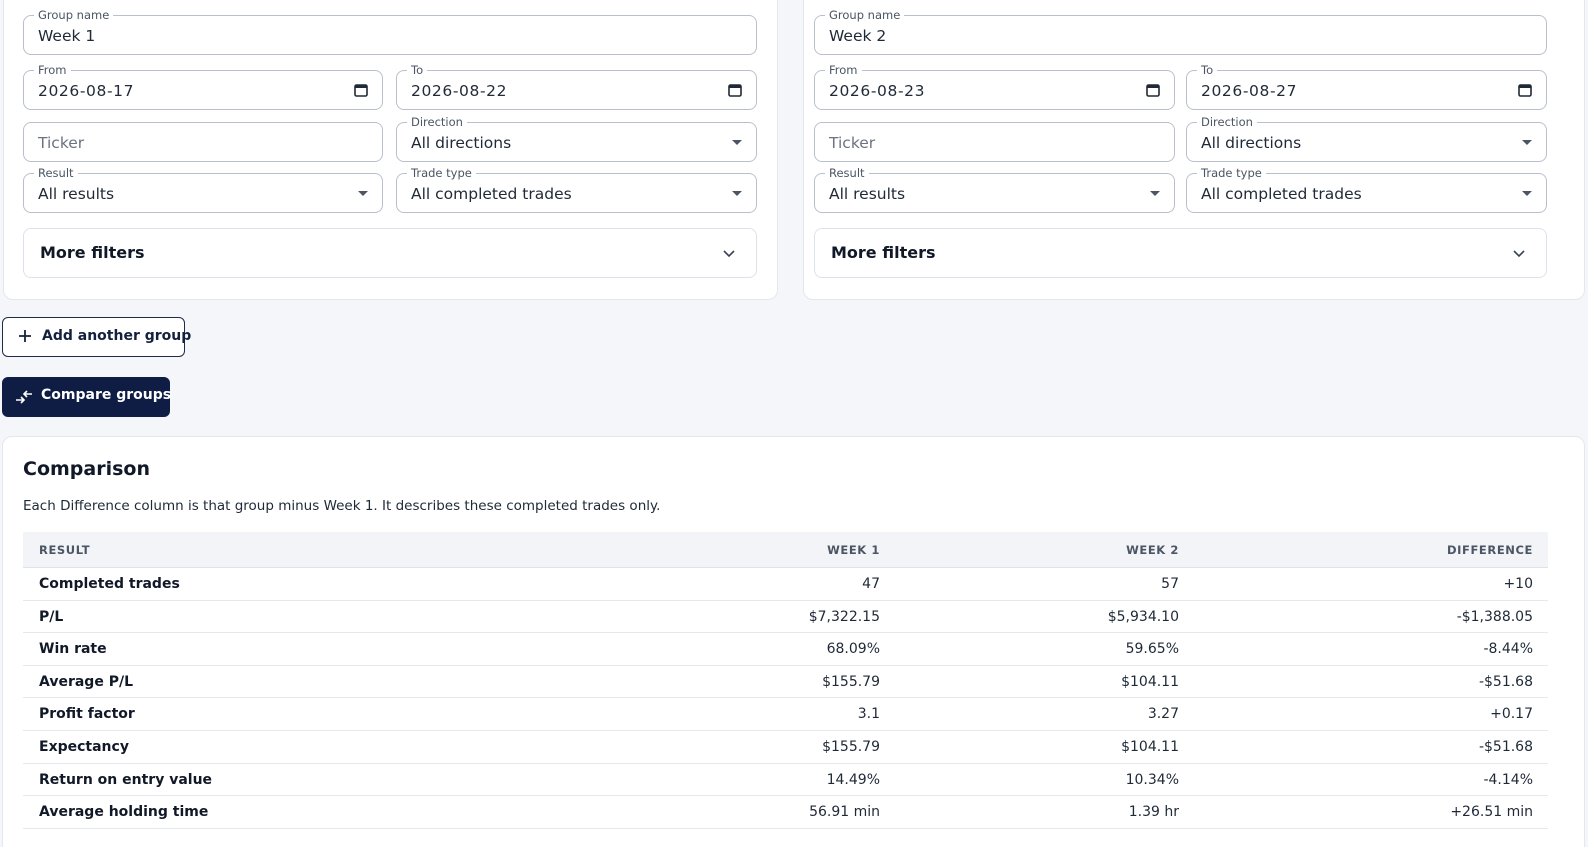  I want to click on comparison-title: Comparison, so click(86, 469).